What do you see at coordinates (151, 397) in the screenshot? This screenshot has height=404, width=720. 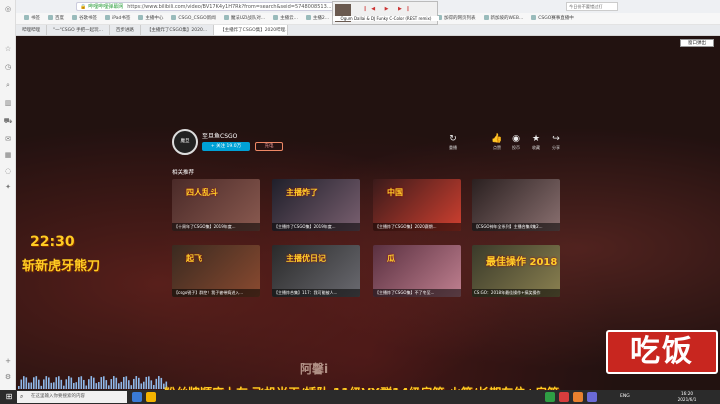 I see `file-explorer-icon` at bounding box center [151, 397].